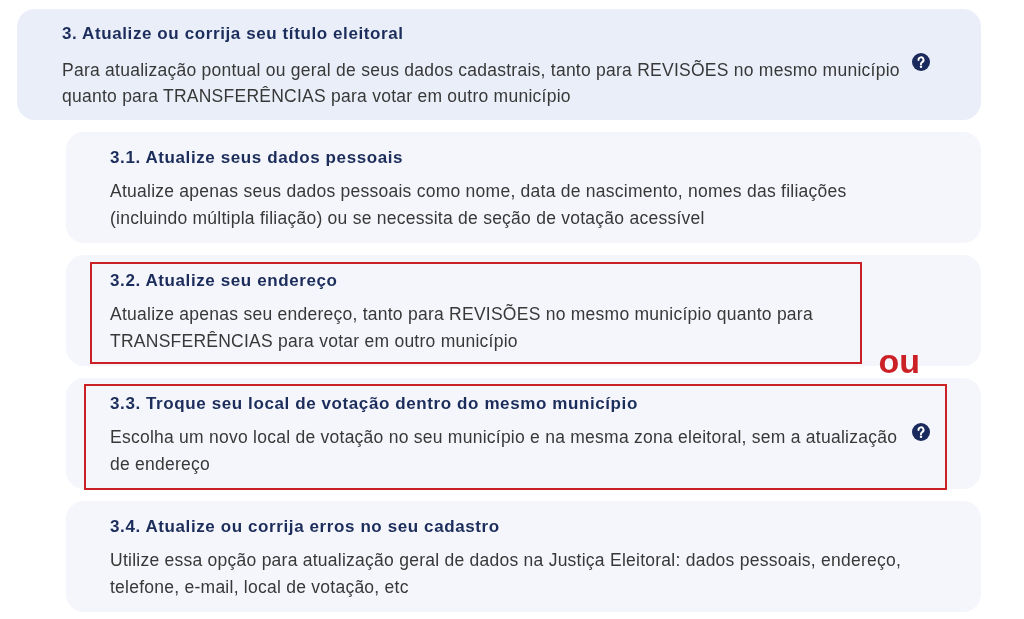 This screenshot has width=1024, height=619. What do you see at coordinates (479, 205) in the screenshot?
I see `option-description: Atualize apenas seus dados pessoais como nome, data de nascimento, nomes das filiações (incluindo múltipla filiação) ou se necessita de seção de votação acessível` at bounding box center [479, 205].